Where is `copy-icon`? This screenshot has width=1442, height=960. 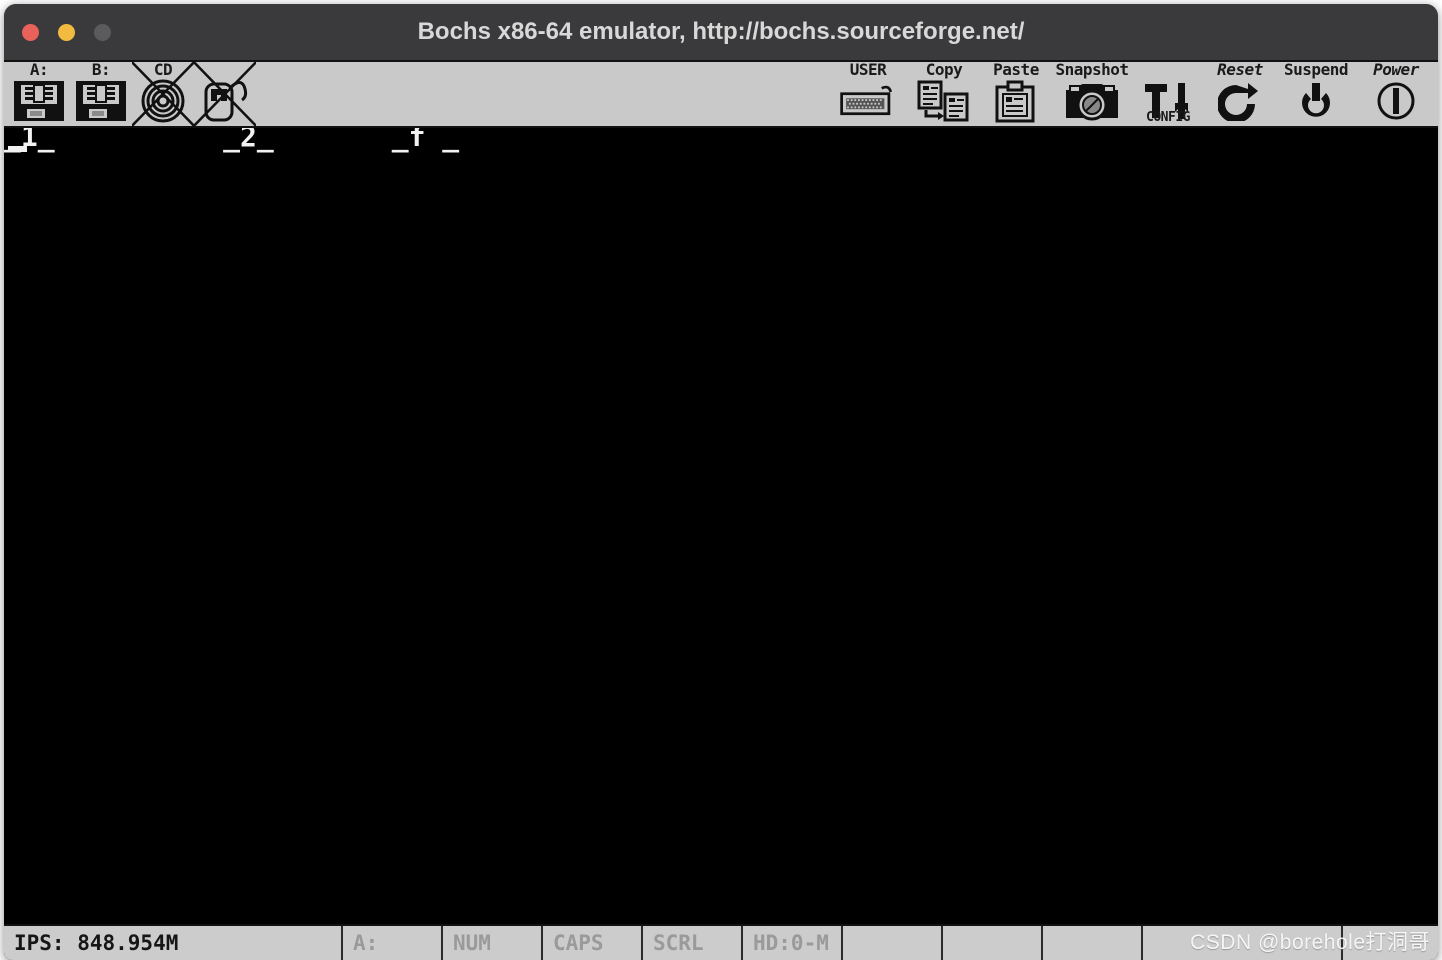 copy-icon is located at coordinates (944, 101).